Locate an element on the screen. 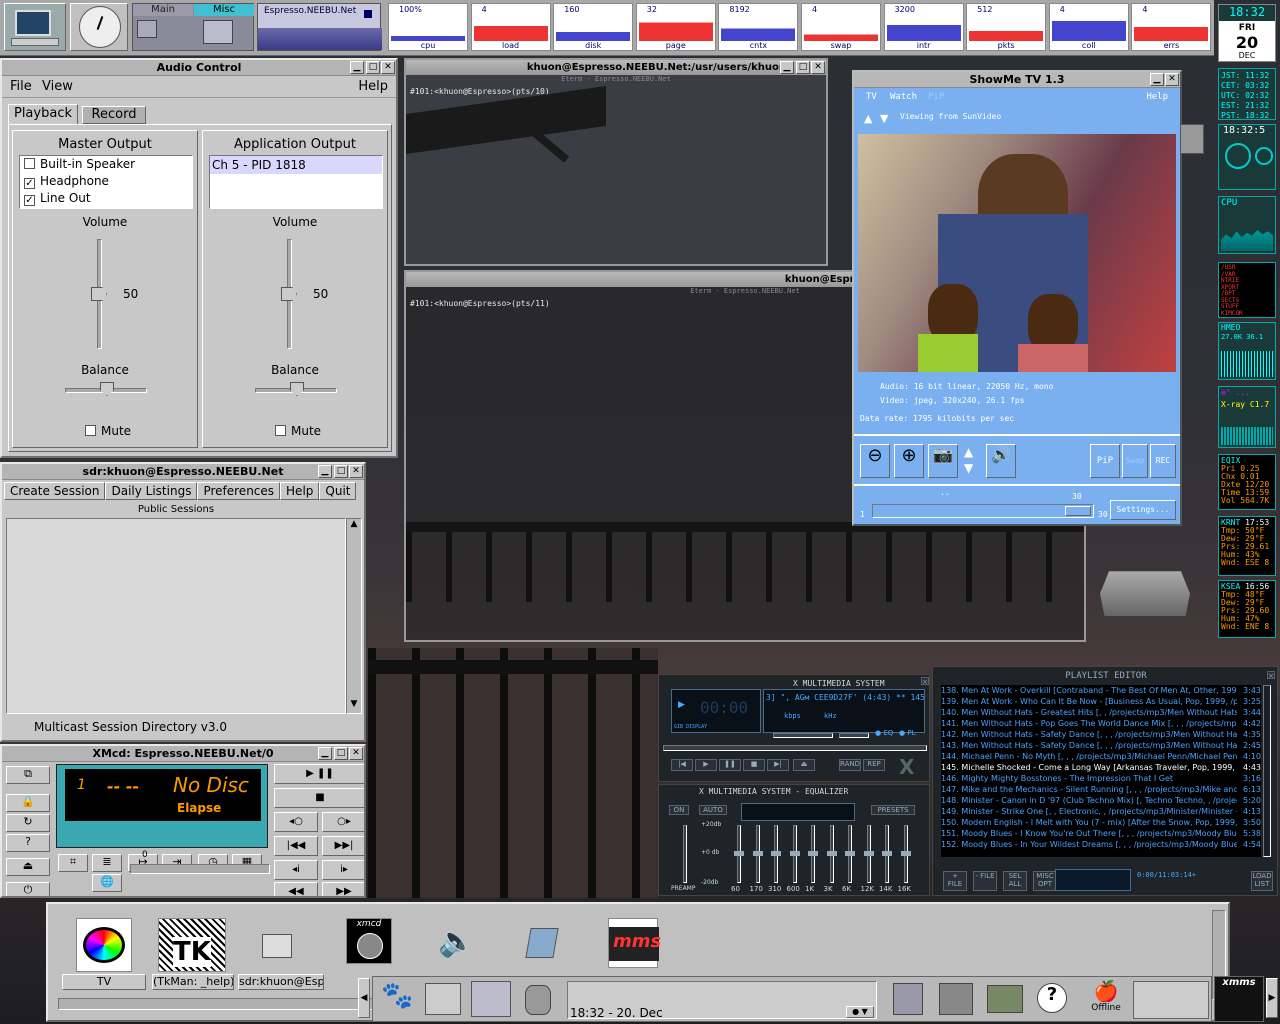  scrollbar: ▲ ▼ is located at coordinates (354, 616).